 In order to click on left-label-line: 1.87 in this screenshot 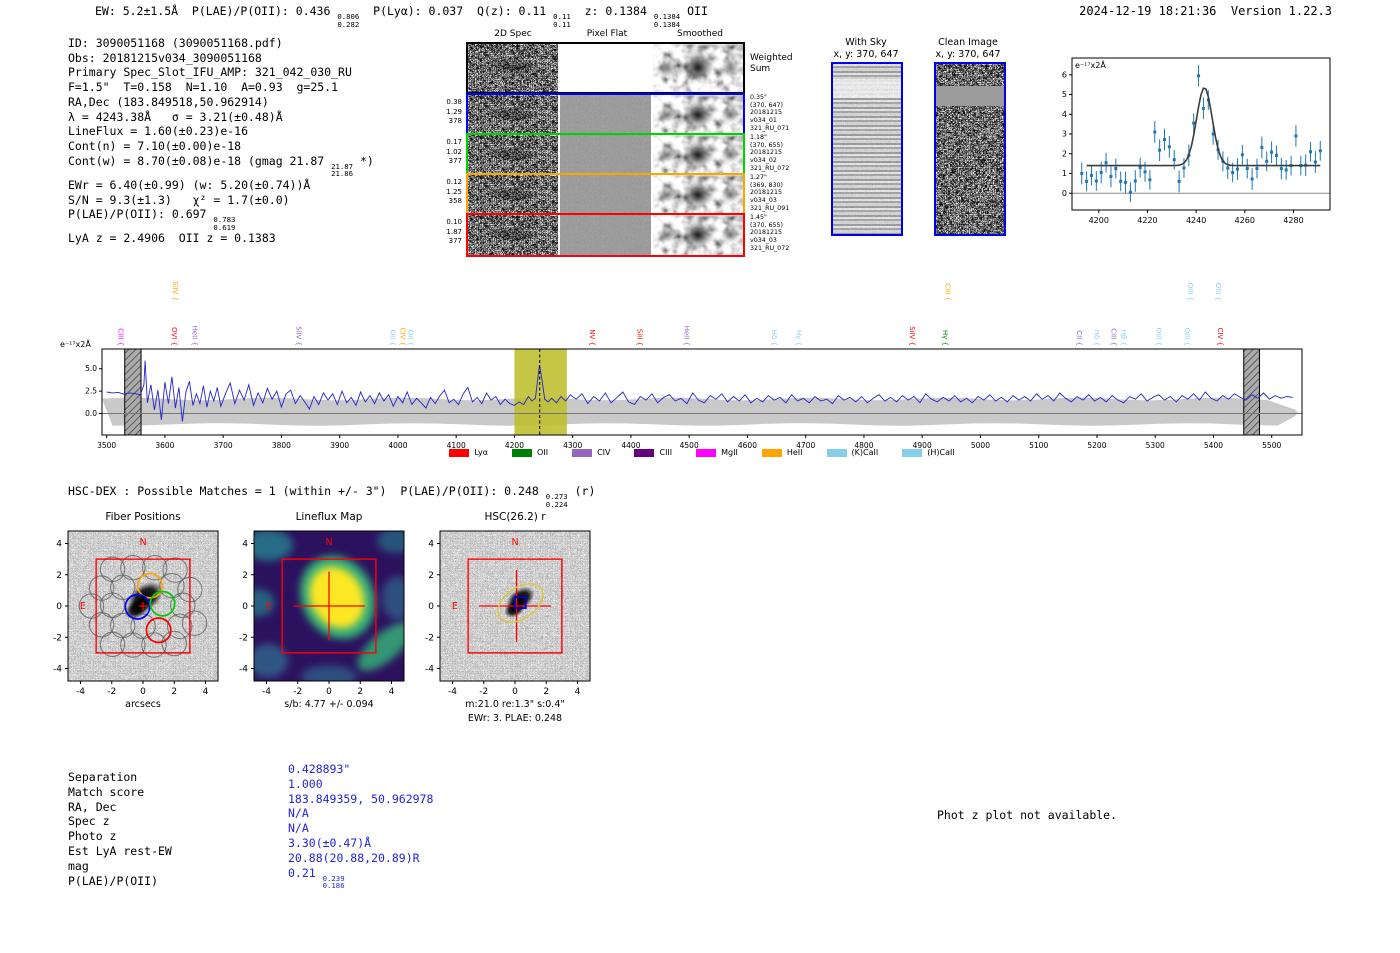, I will do `click(454, 231)`.